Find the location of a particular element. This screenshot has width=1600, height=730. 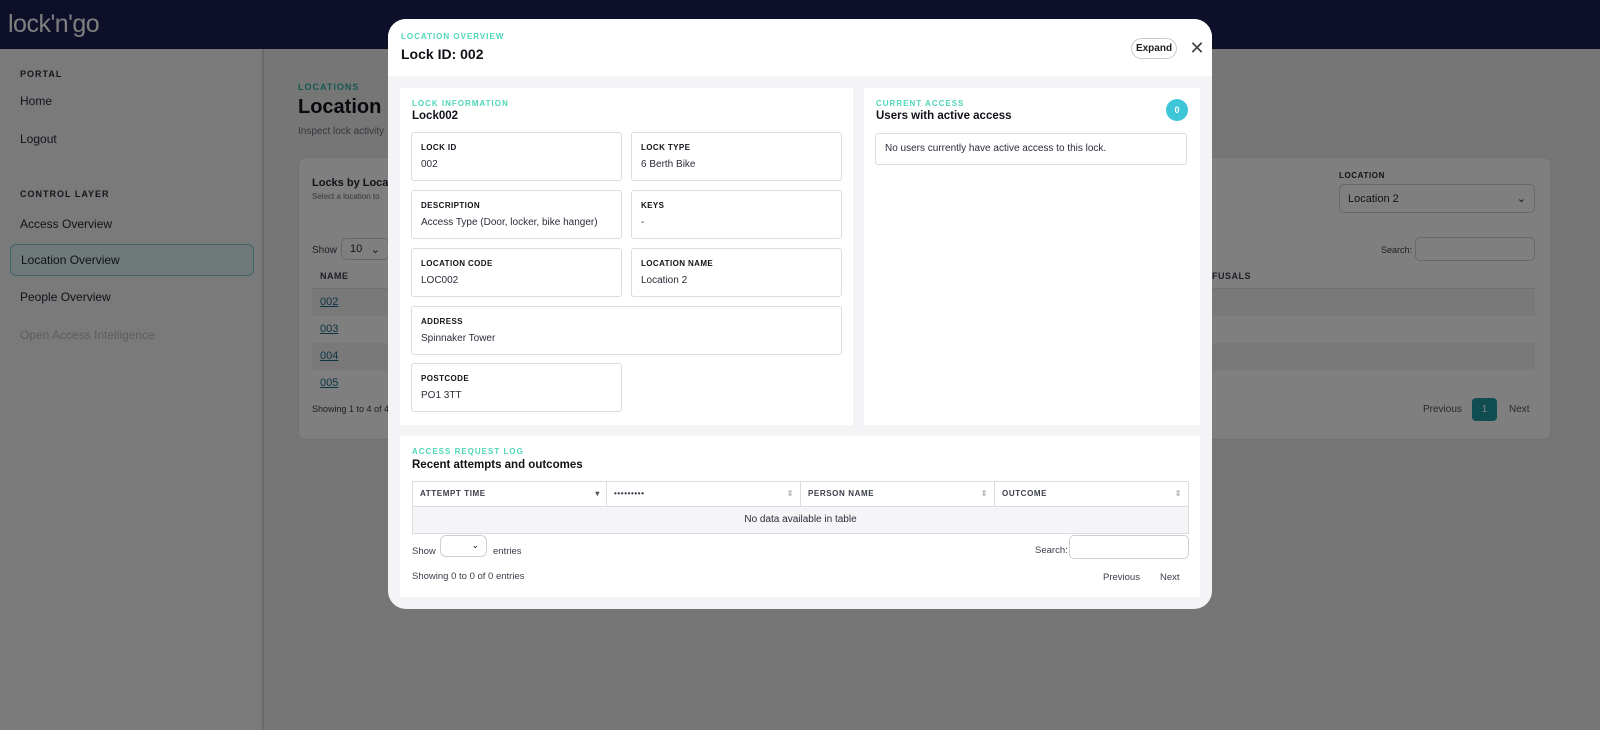

access-log-title: Recent attempts and outcomes is located at coordinates (497, 465).